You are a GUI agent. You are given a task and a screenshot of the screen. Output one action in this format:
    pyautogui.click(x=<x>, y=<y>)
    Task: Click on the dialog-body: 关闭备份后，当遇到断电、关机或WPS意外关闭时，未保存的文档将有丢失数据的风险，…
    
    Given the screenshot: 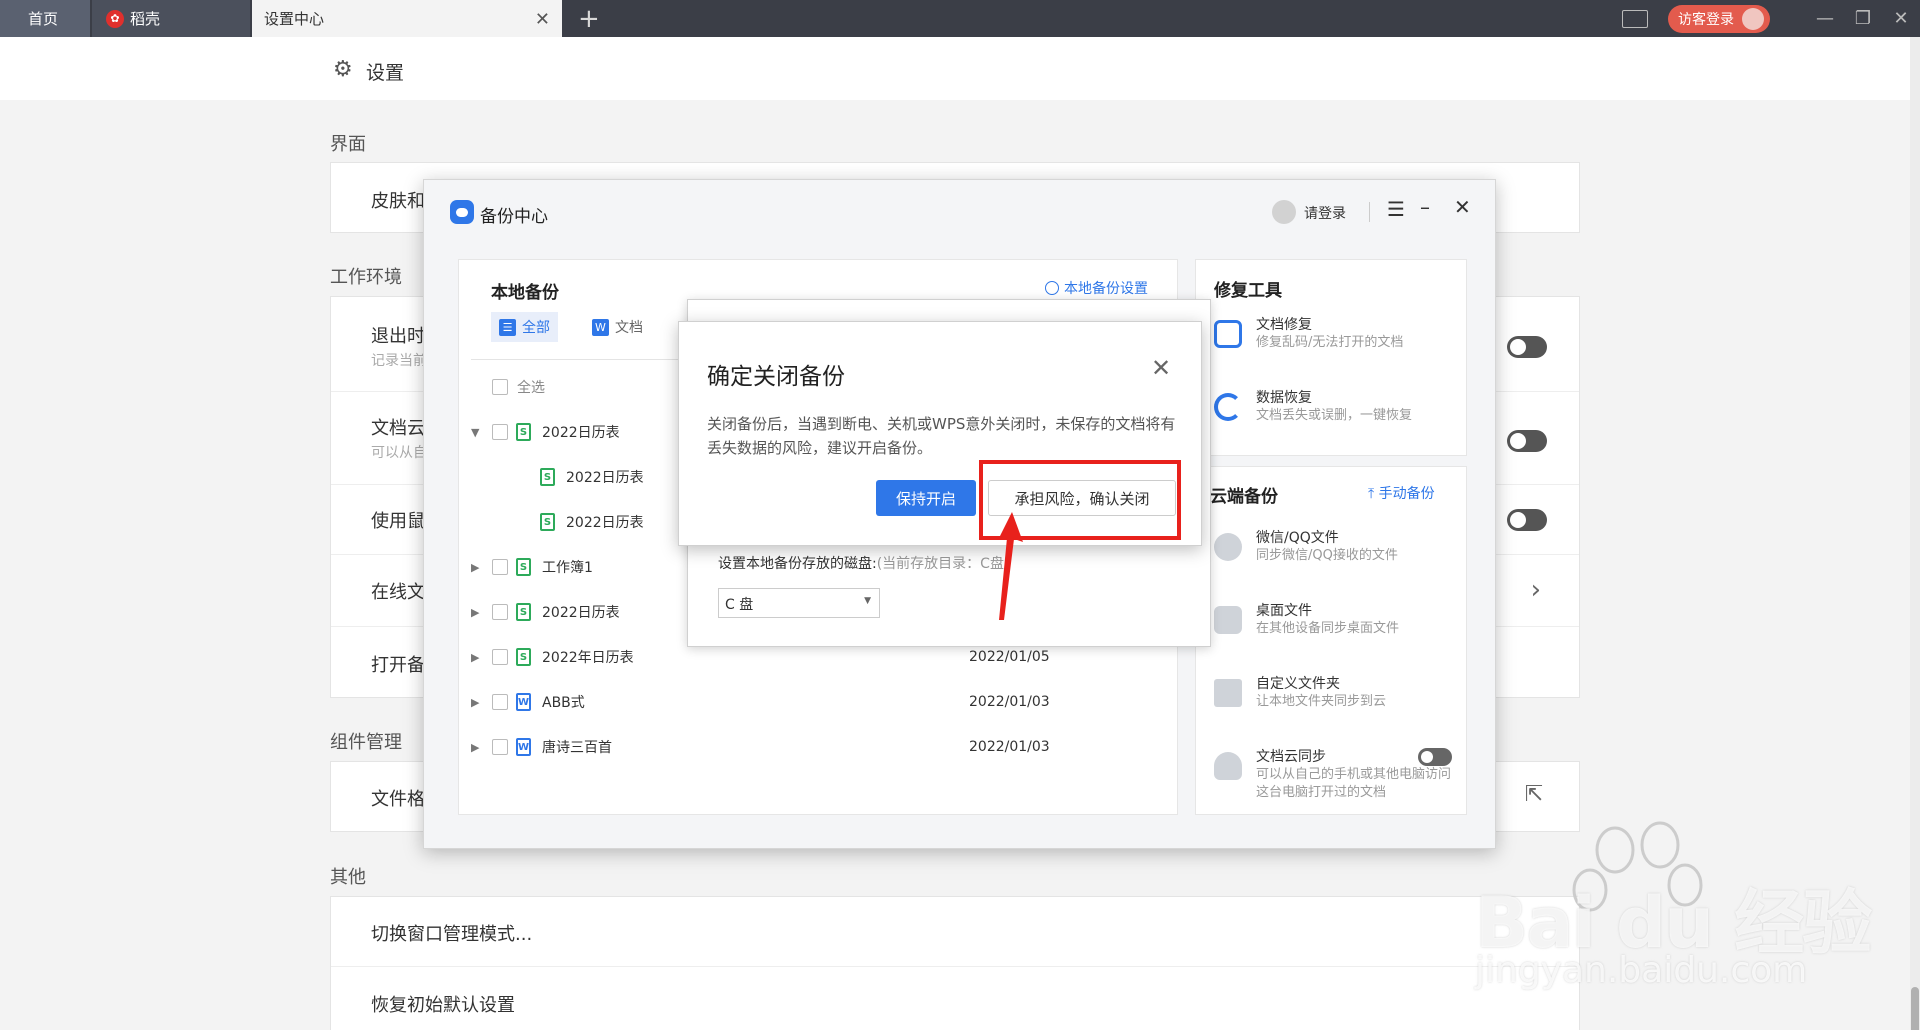 What is the action you would take?
    pyautogui.click(x=941, y=436)
    